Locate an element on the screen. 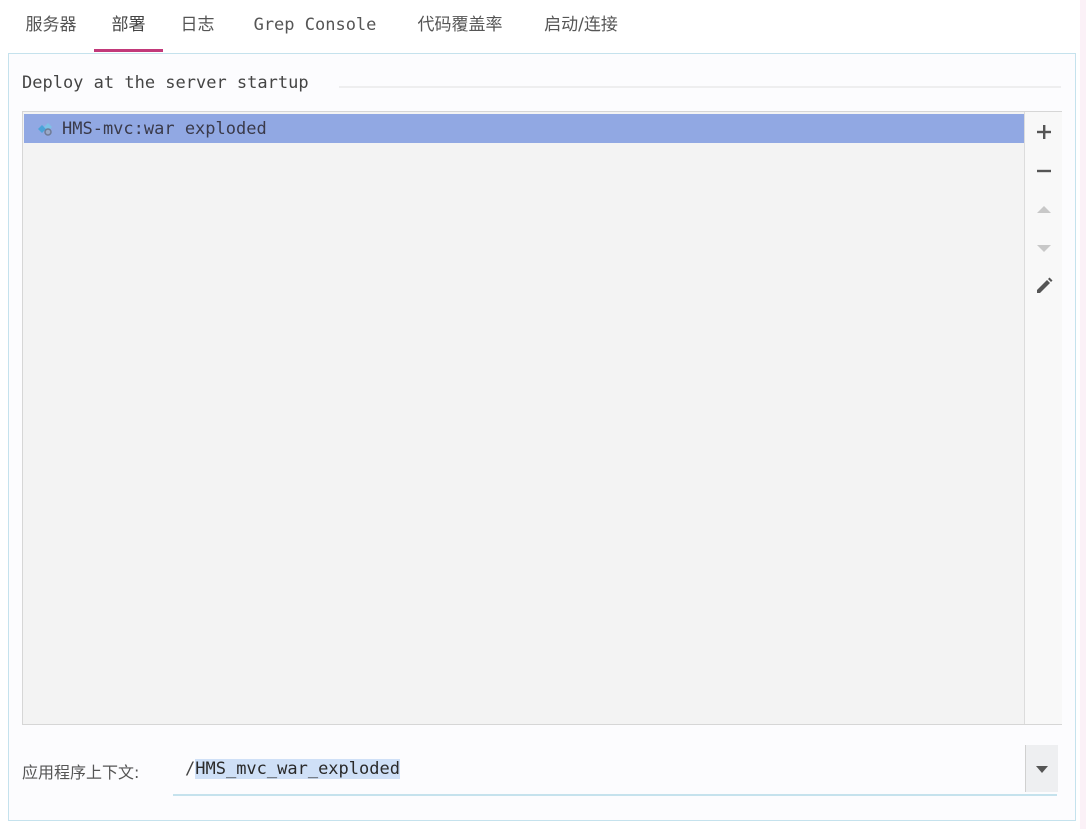  context-value: HMS_mvc_war_exploded is located at coordinates (297, 769).